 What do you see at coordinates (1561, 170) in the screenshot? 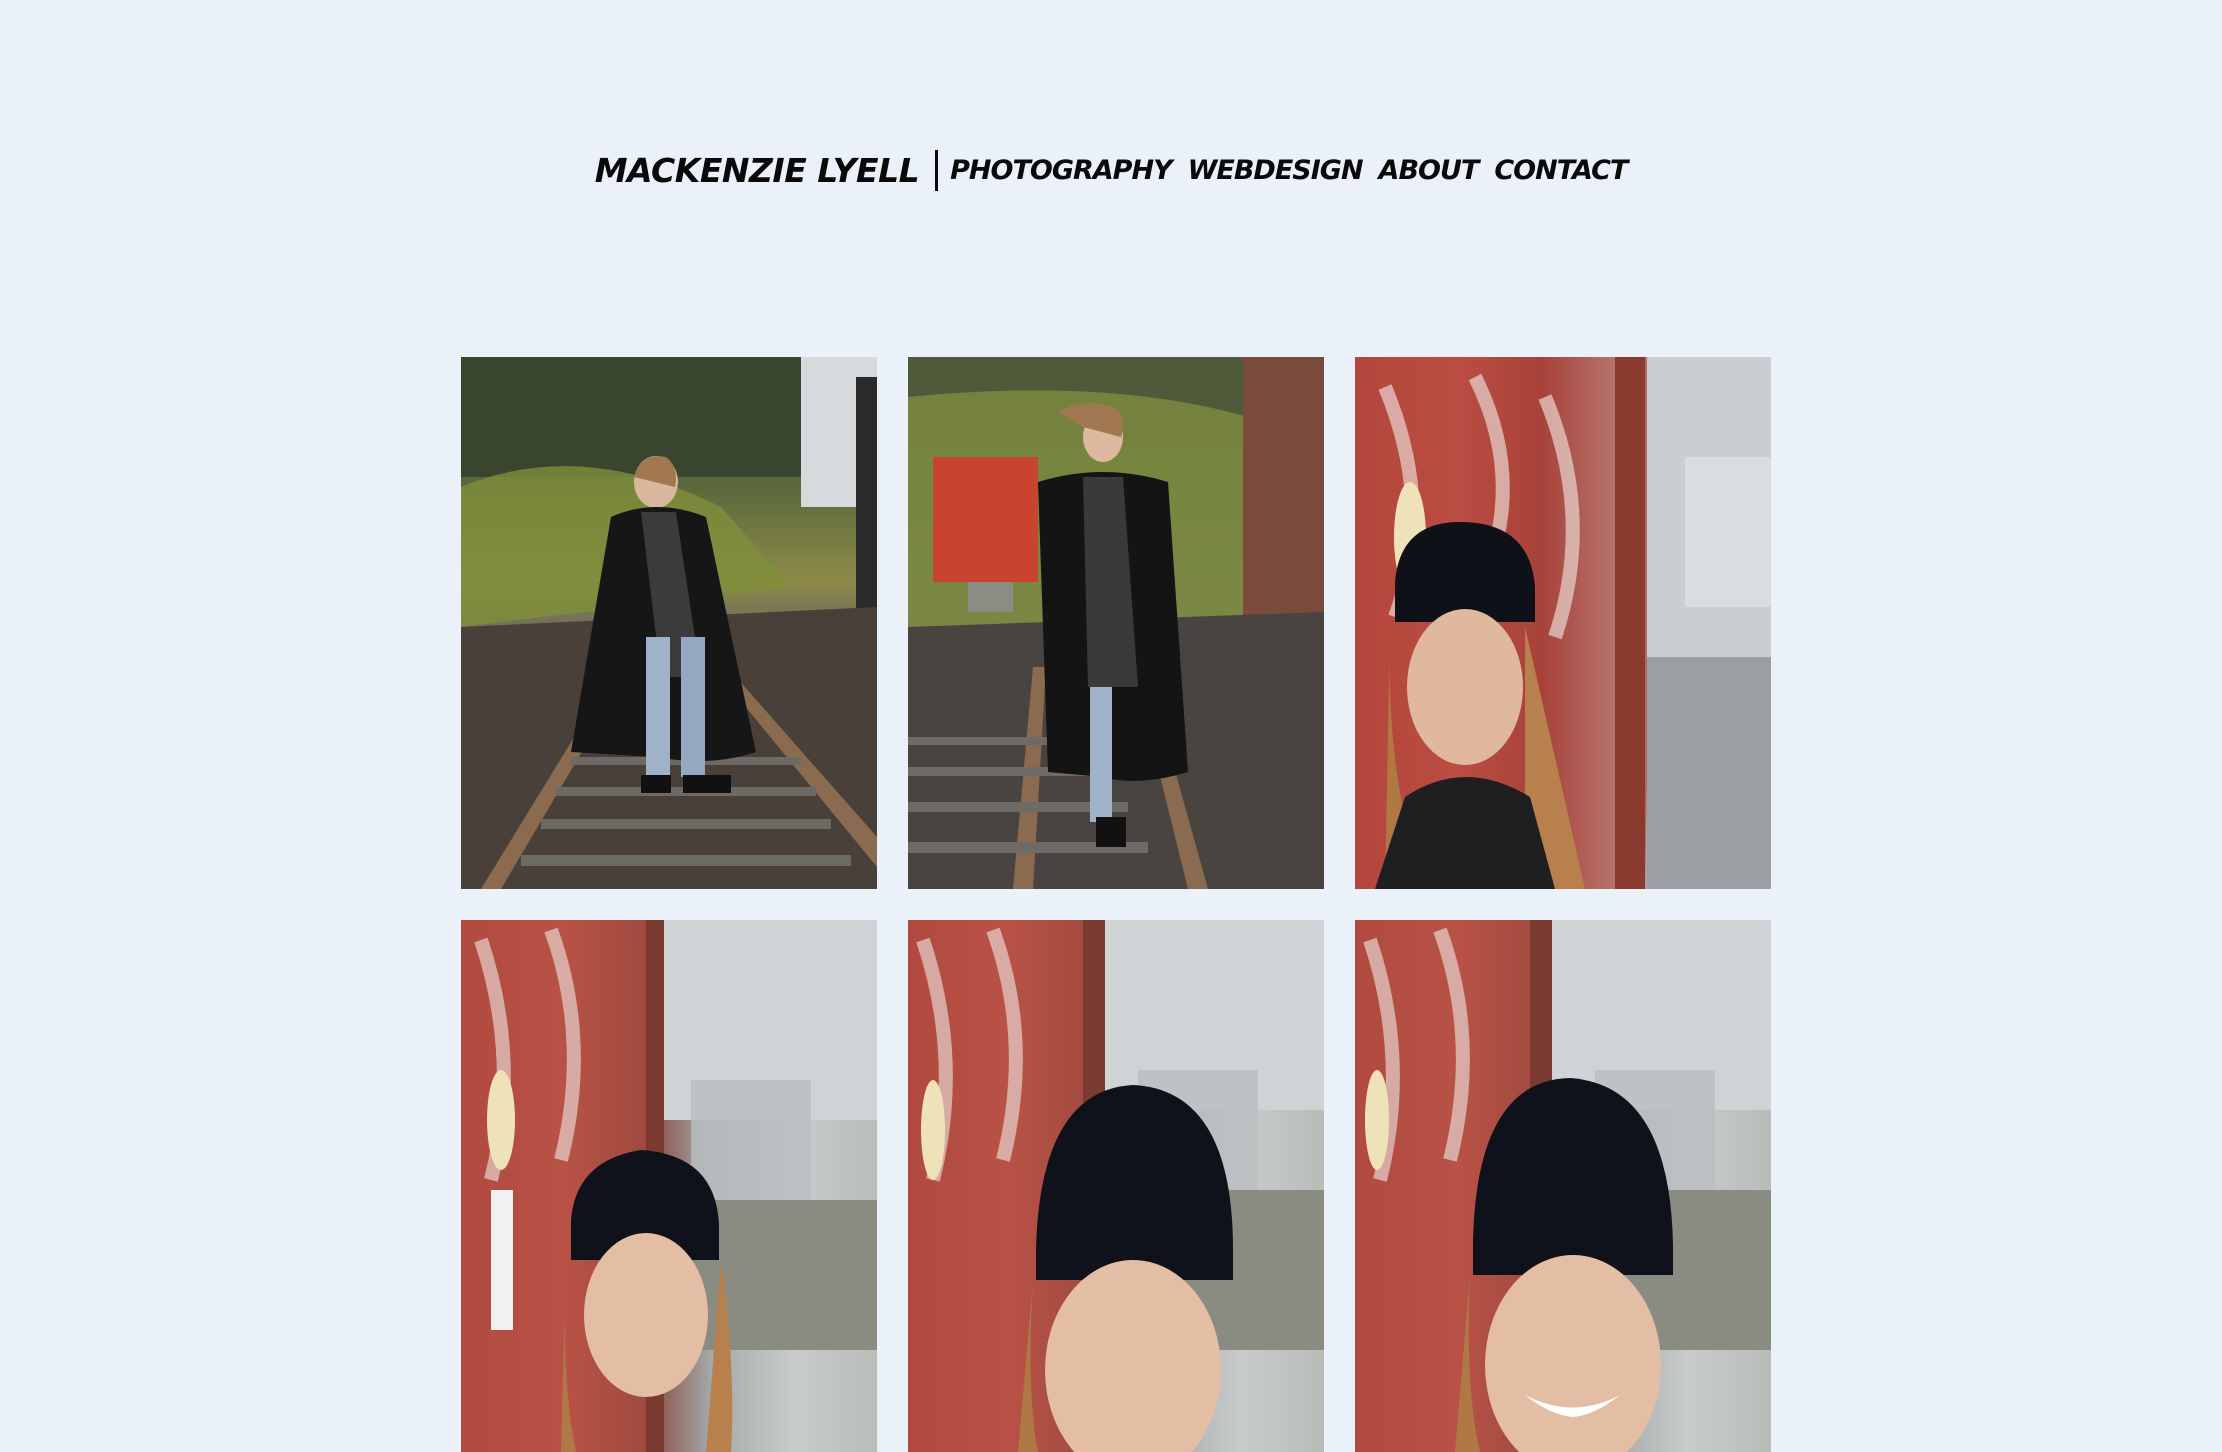
I see `nav-link-contact: CONTACT` at bounding box center [1561, 170].